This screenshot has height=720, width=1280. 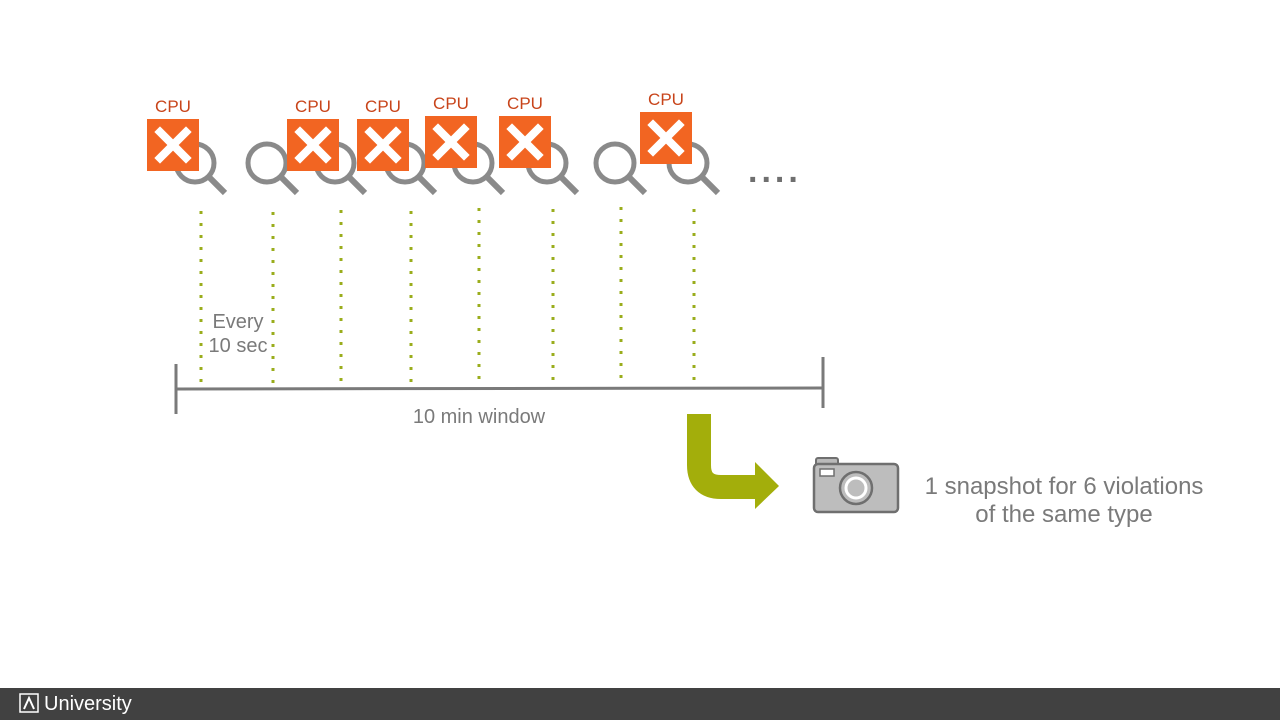 What do you see at coordinates (640, 704) in the screenshot?
I see `footer-bar: University` at bounding box center [640, 704].